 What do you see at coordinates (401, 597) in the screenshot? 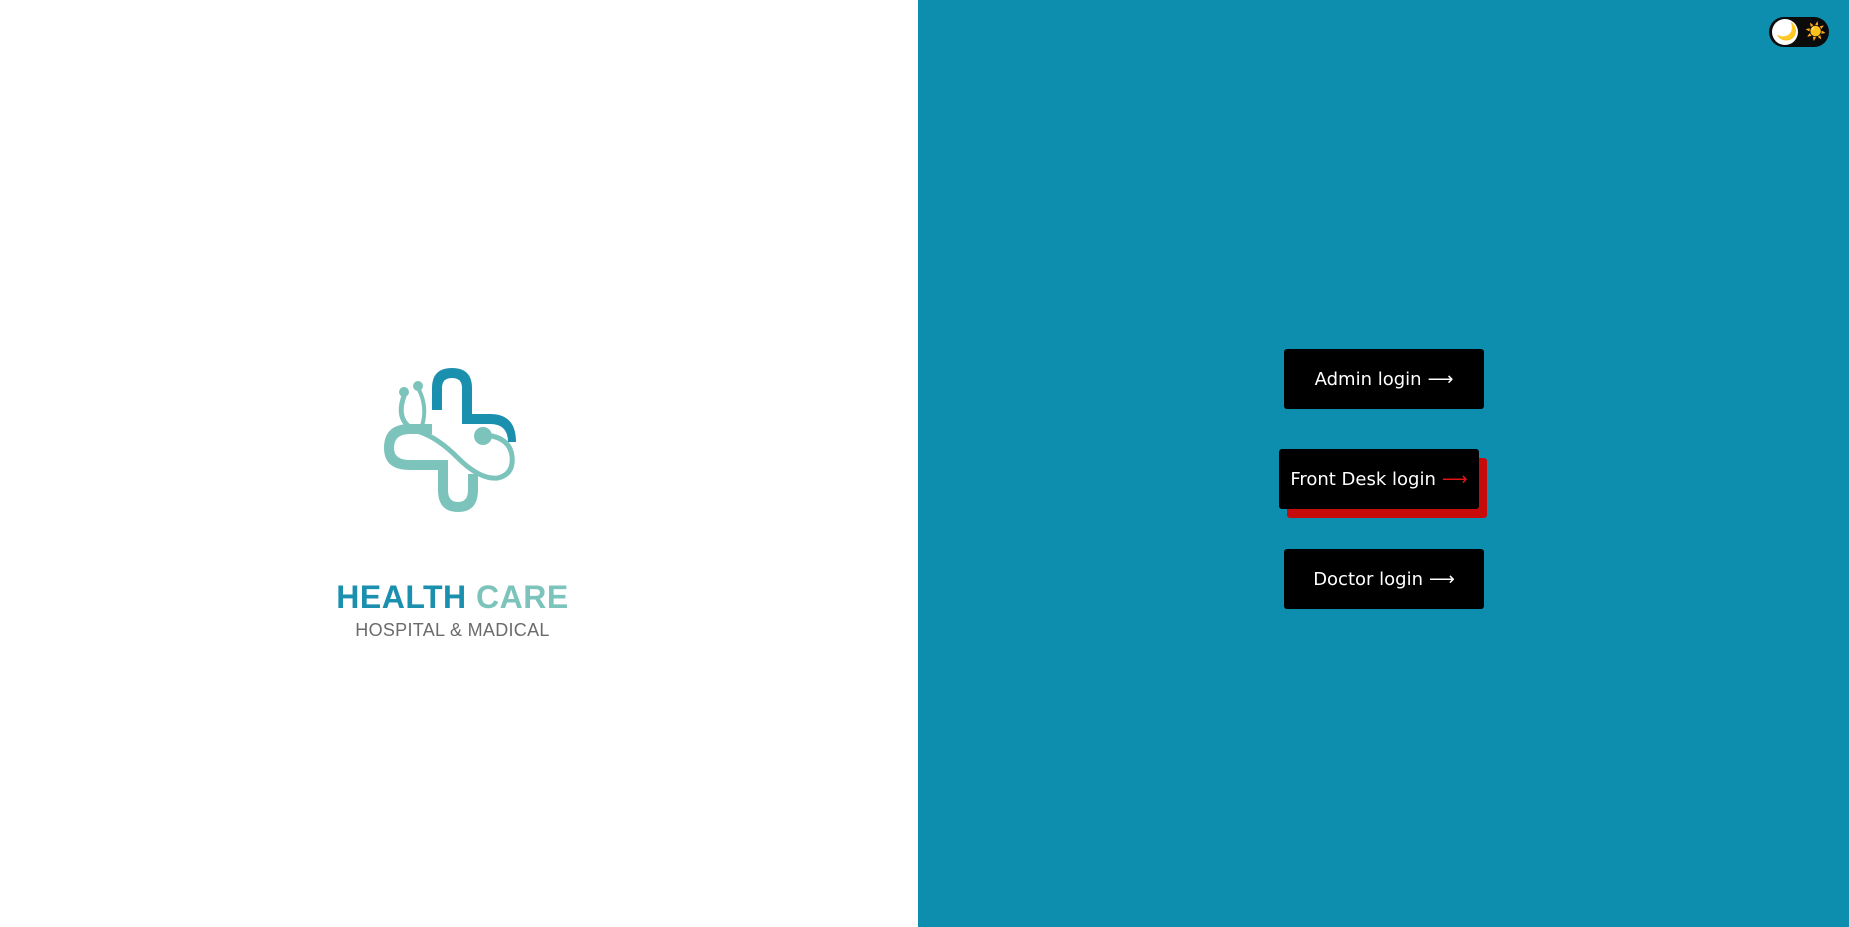
I see `brand-title-health: HEALTH` at bounding box center [401, 597].